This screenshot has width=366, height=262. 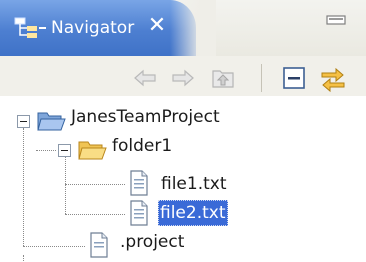 I want to click on tree-item-project-file: .project, so click(x=152, y=242).